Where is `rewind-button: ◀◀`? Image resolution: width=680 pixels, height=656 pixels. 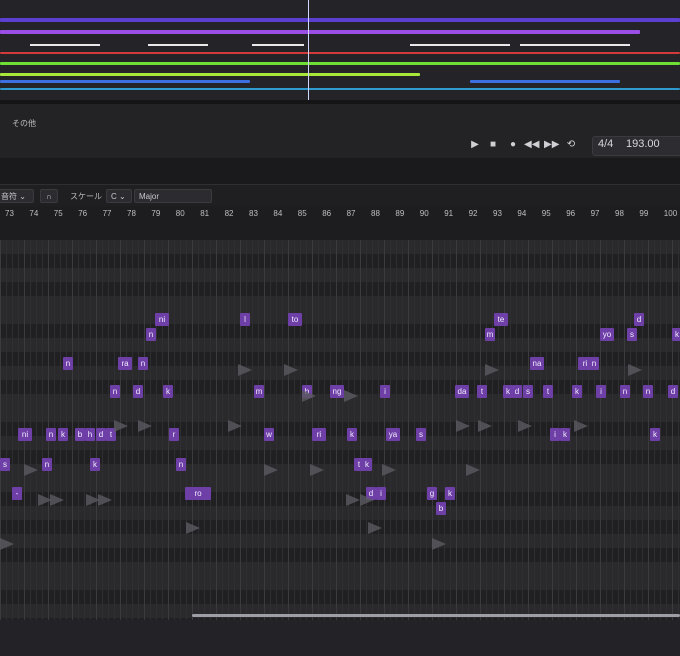 rewind-button: ◀◀ is located at coordinates (531, 145).